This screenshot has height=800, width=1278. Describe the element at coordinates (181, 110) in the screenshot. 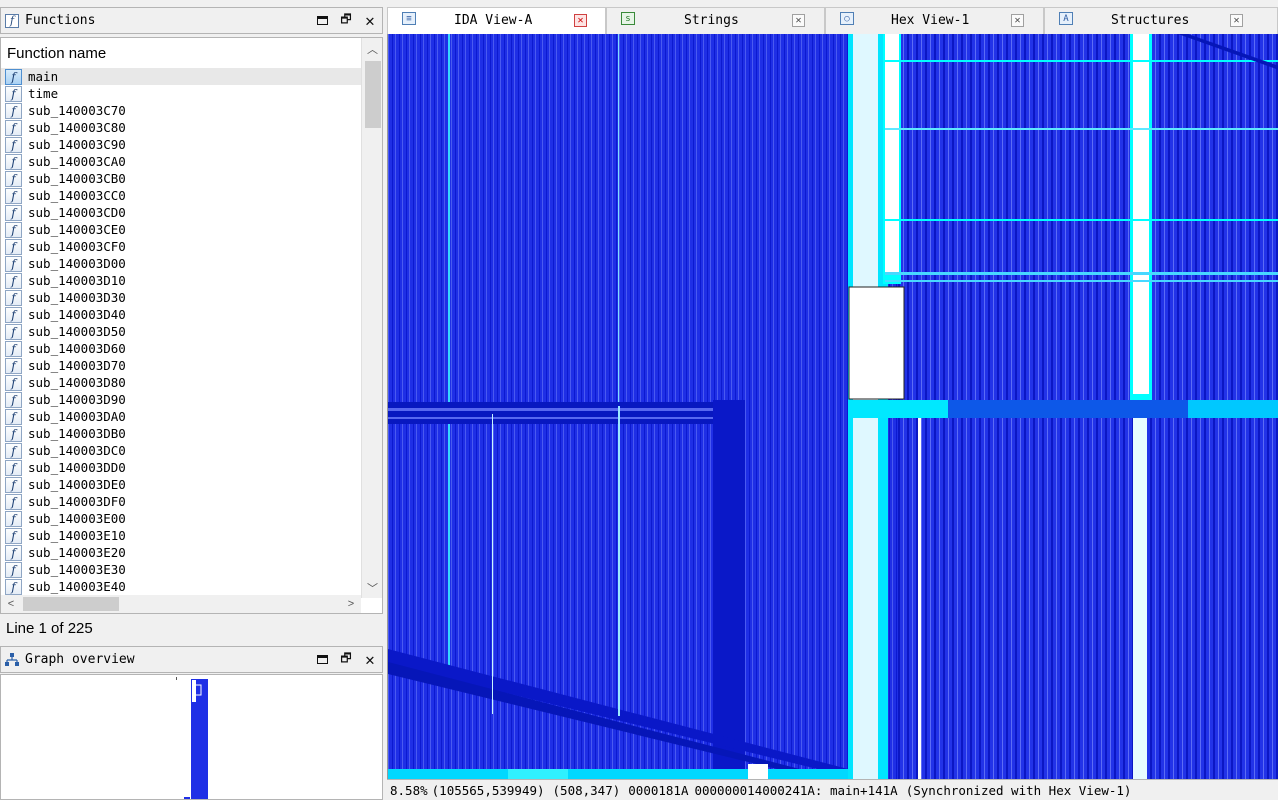

I see `function-row: f sub_140003C70` at that location.